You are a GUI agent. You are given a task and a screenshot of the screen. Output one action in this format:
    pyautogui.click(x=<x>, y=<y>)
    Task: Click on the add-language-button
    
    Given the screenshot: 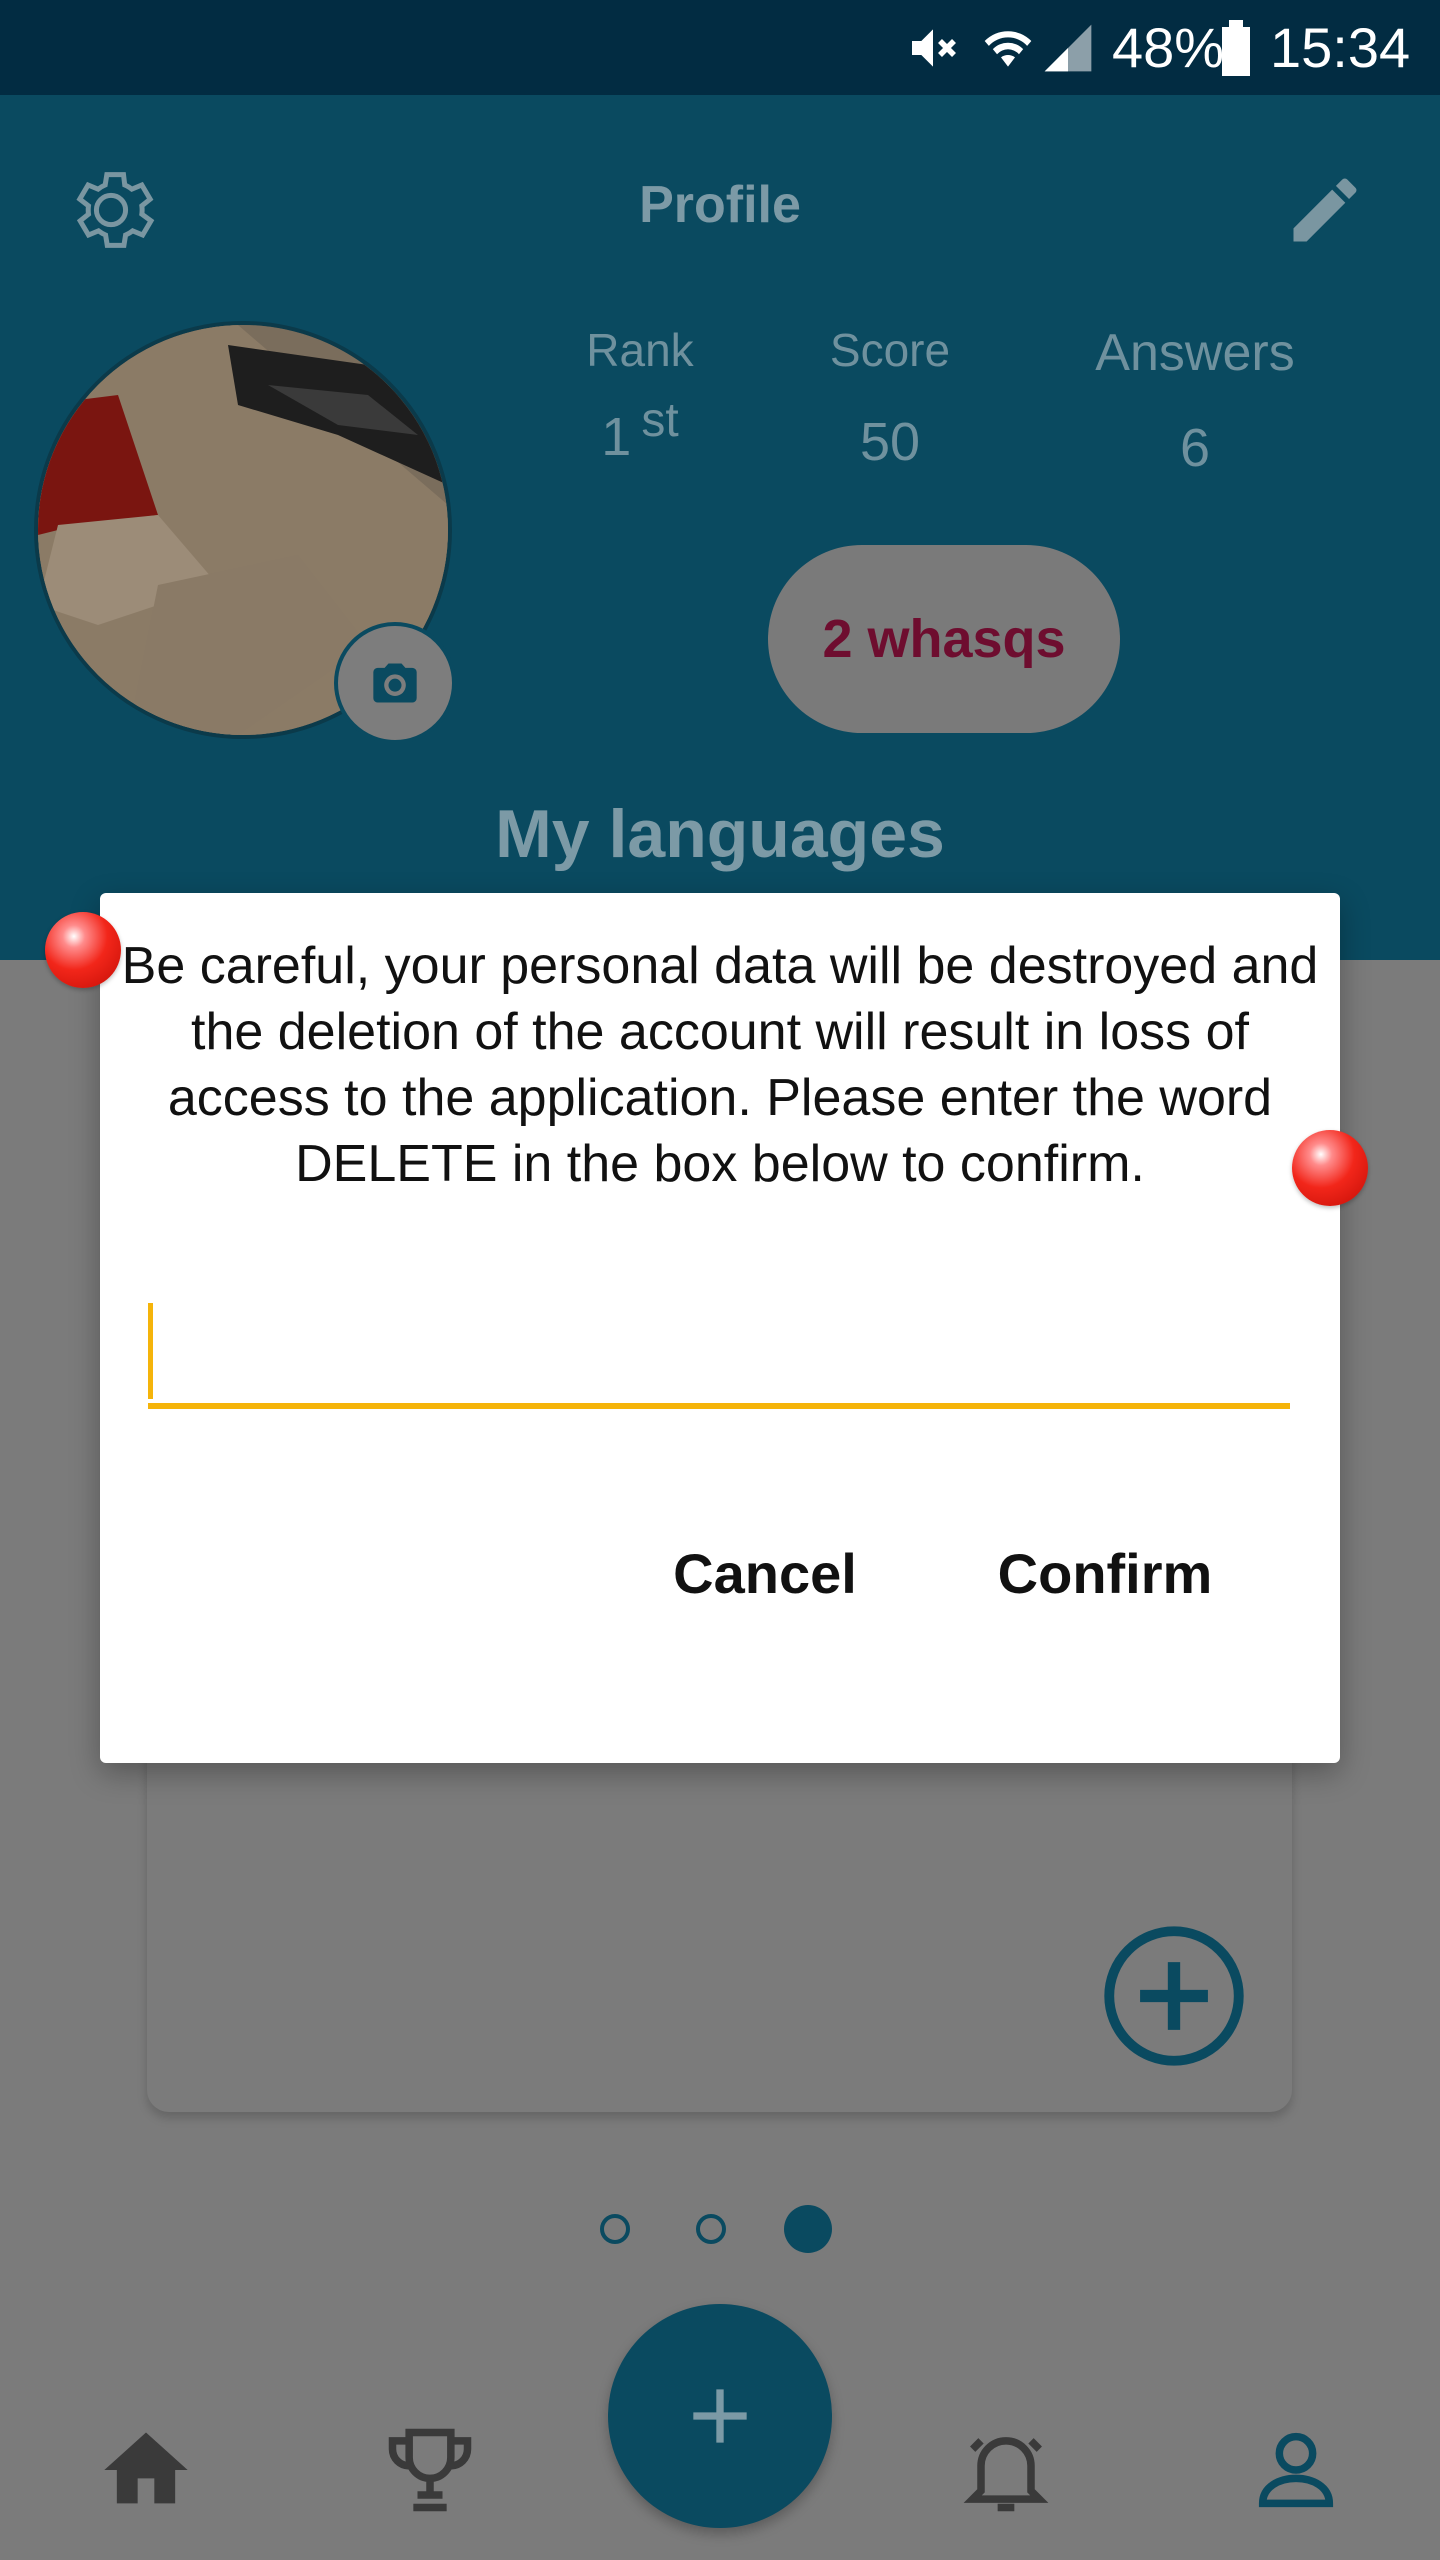 What is the action you would take?
    pyautogui.click(x=1174, y=1996)
    